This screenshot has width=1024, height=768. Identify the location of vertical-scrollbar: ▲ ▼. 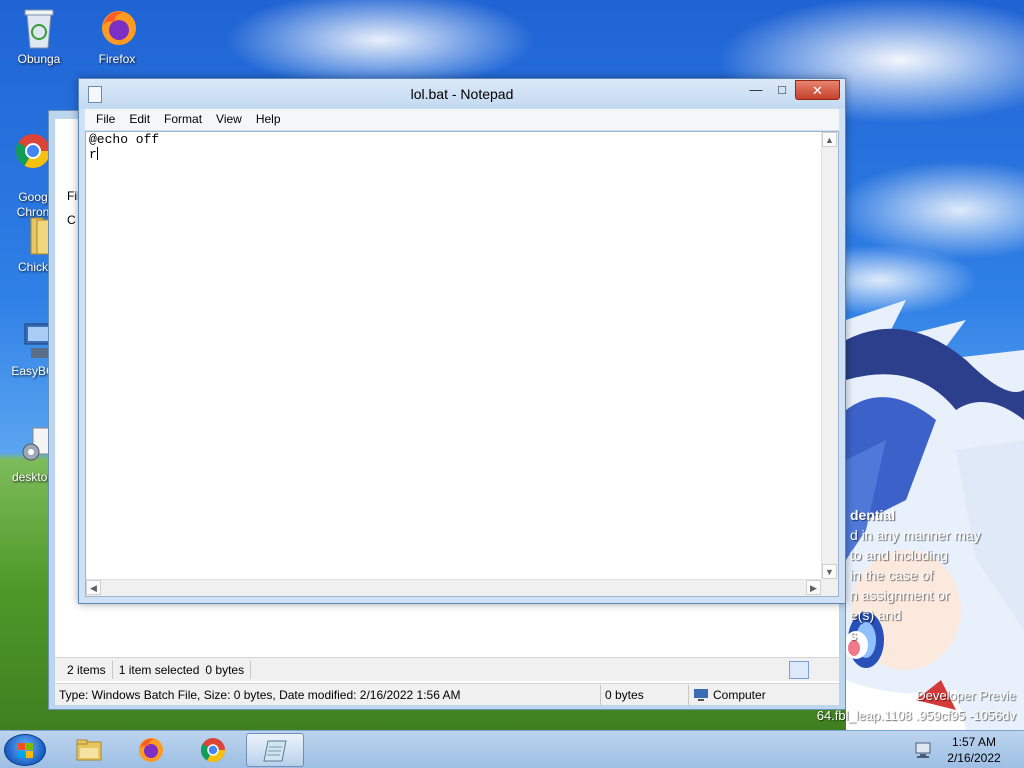
(829, 355).